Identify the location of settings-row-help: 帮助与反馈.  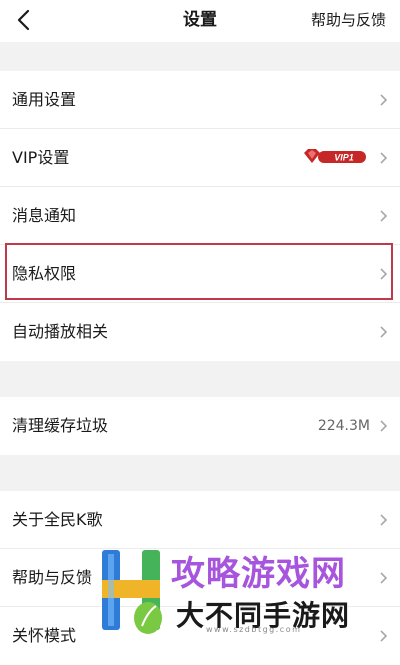
(200, 578).